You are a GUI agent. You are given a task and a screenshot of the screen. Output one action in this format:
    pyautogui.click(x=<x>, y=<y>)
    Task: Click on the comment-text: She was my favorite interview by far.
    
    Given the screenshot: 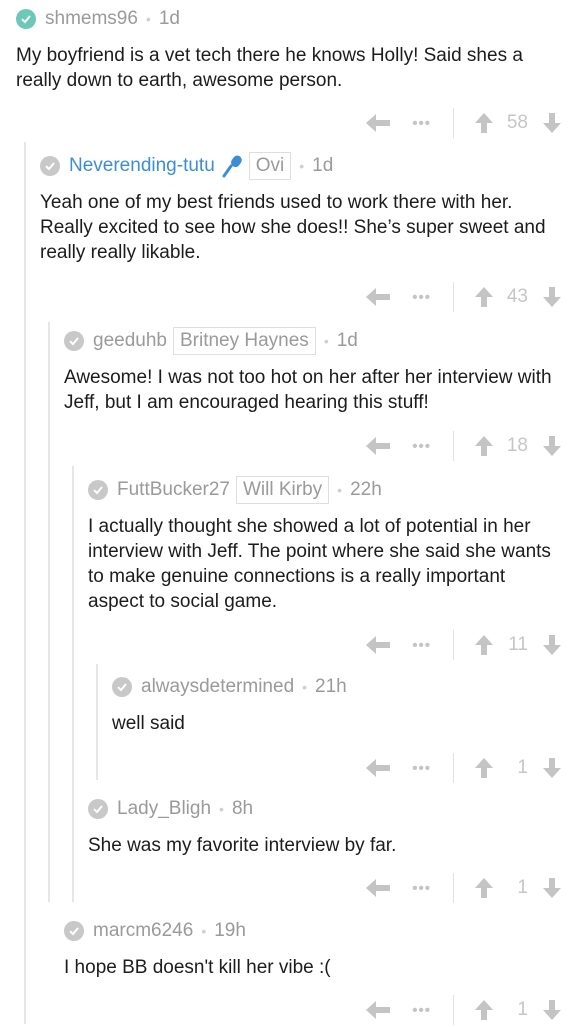 What is the action you would take?
    pyautogui.click(x=242, y=845)
    